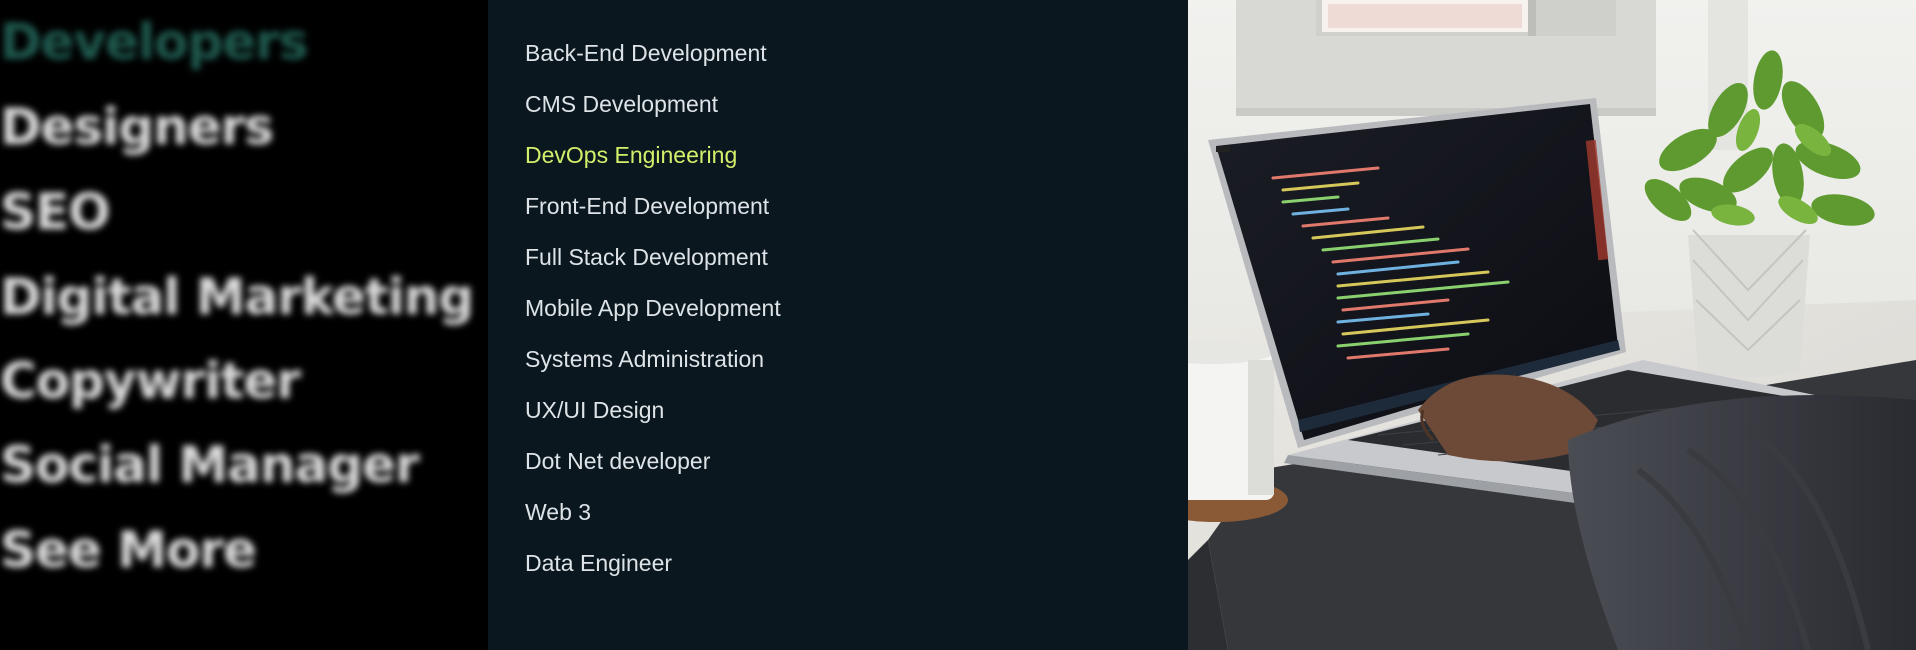 The image size is (1916, 650). I want to click on category-seo: SEO, so click(55, 212).